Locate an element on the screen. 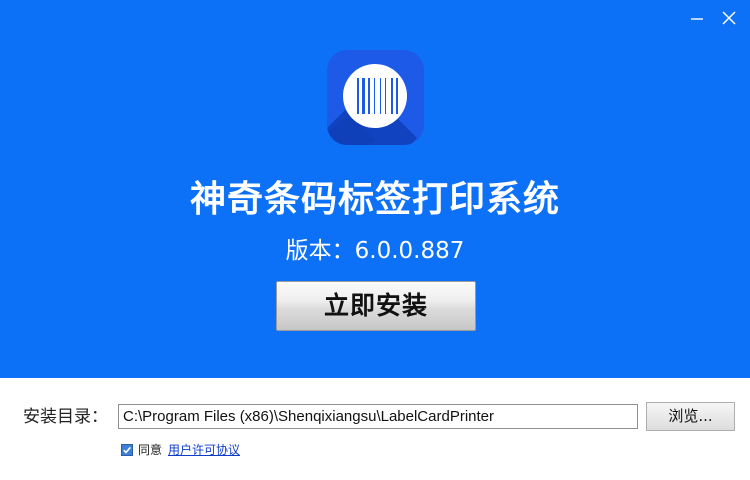  close-icon is located at coordinates (729, 18).